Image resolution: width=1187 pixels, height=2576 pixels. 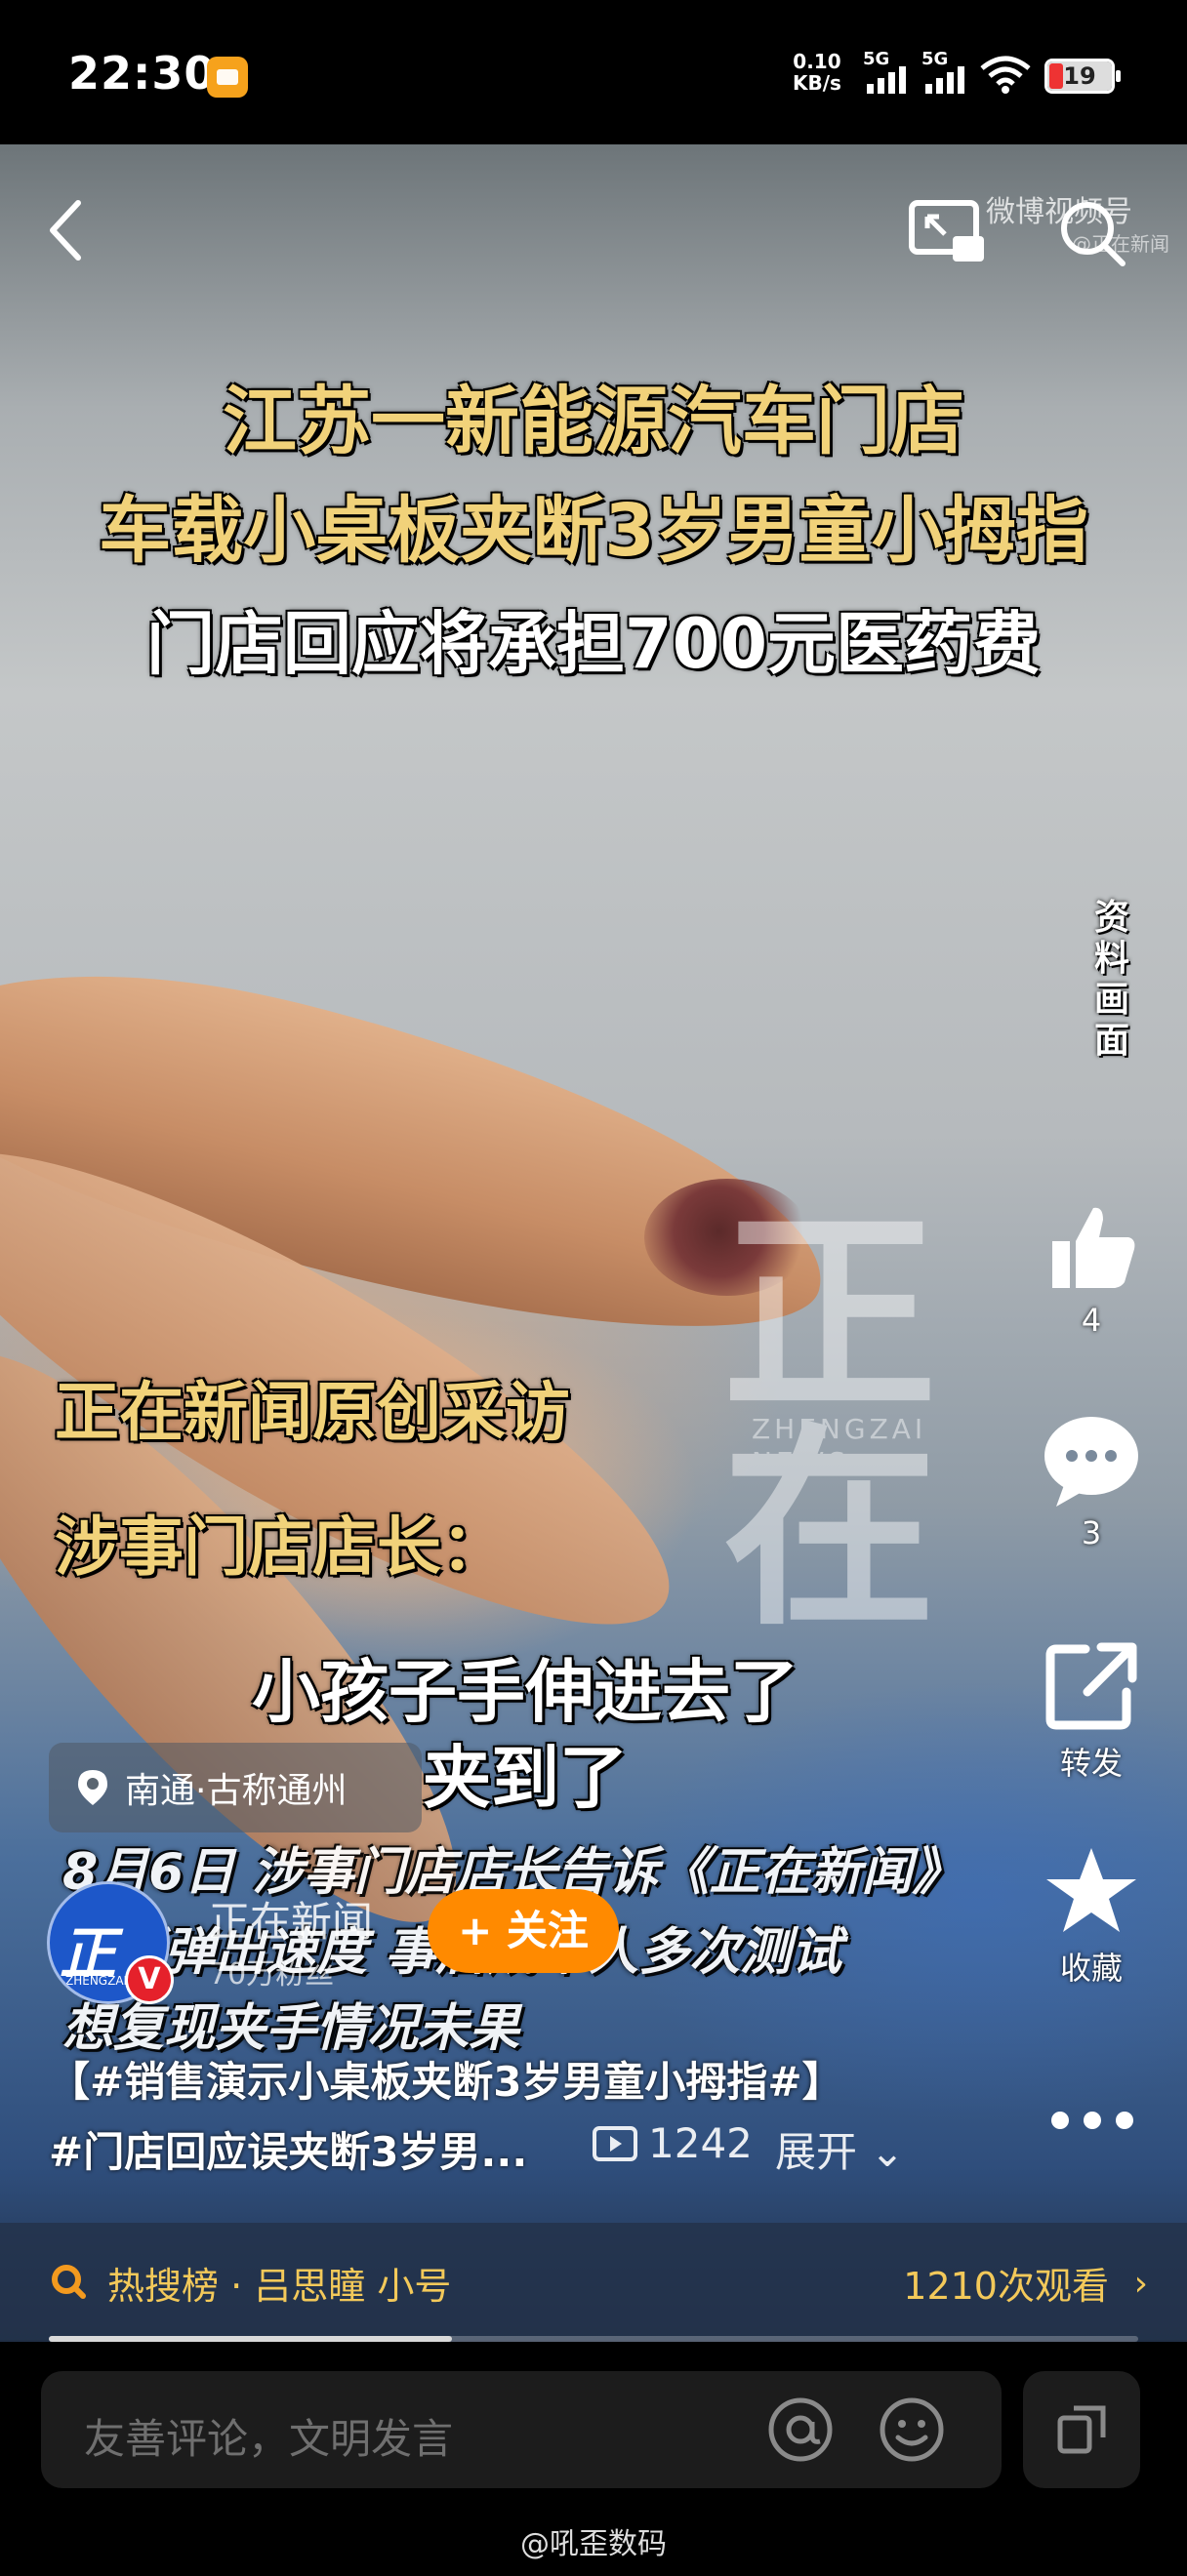 I want to click on app-notification-icon, so click(x=227, y=77).